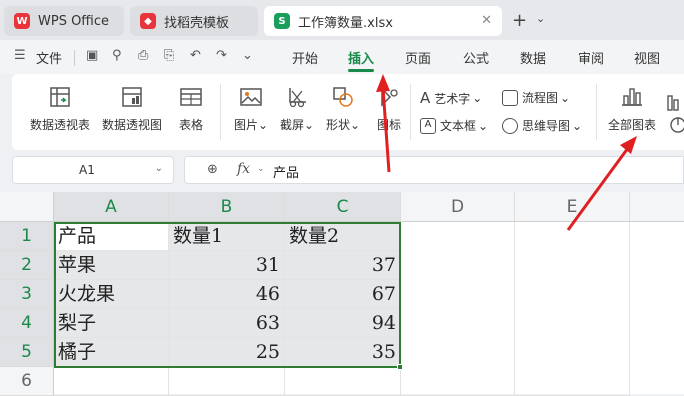  I want to click on column-header-f, so click(657, 207).